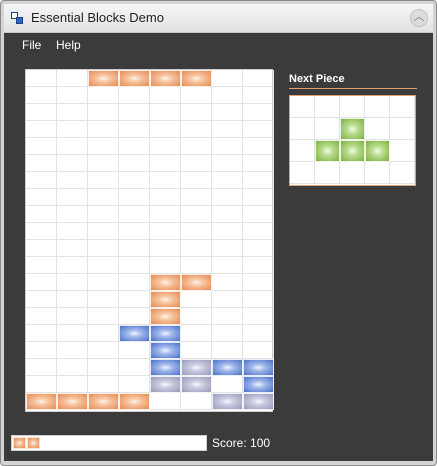 The image size is (437, 466). Describe the element at coordinates (218, 45) in the screenshot. I see `menu-bar: File Help` at that location.